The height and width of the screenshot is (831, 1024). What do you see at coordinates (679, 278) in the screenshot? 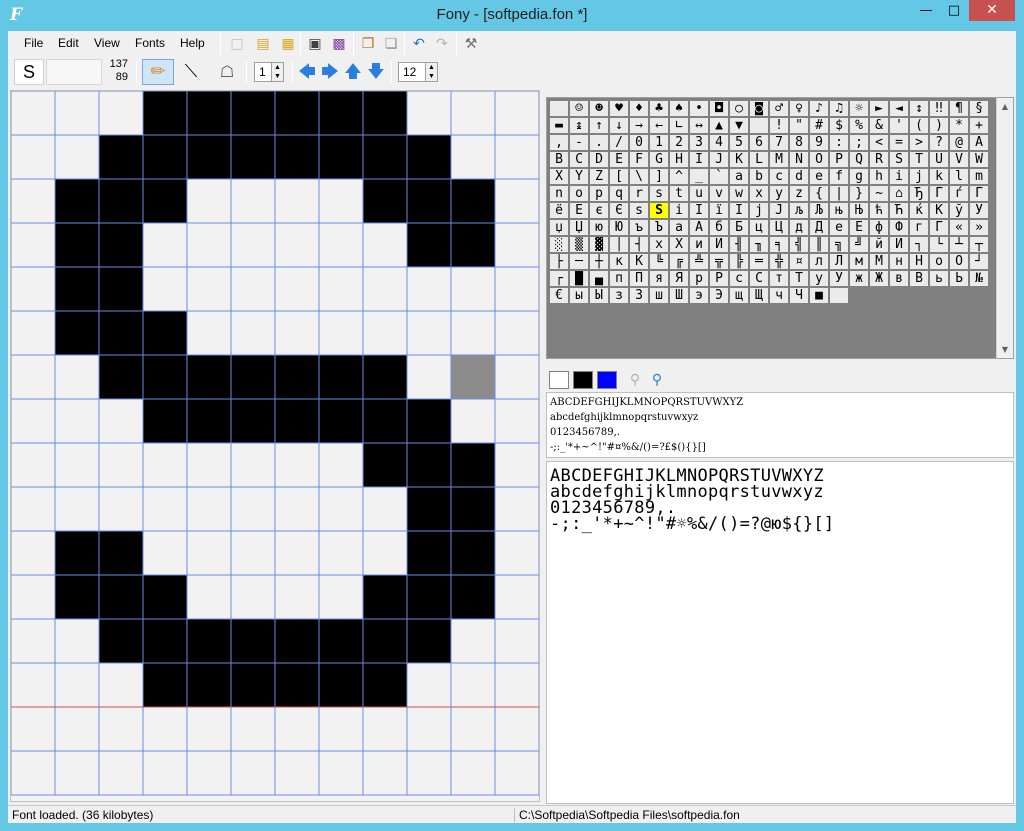
I see `charmap-cell: Я` at bounding box center [679, 278].